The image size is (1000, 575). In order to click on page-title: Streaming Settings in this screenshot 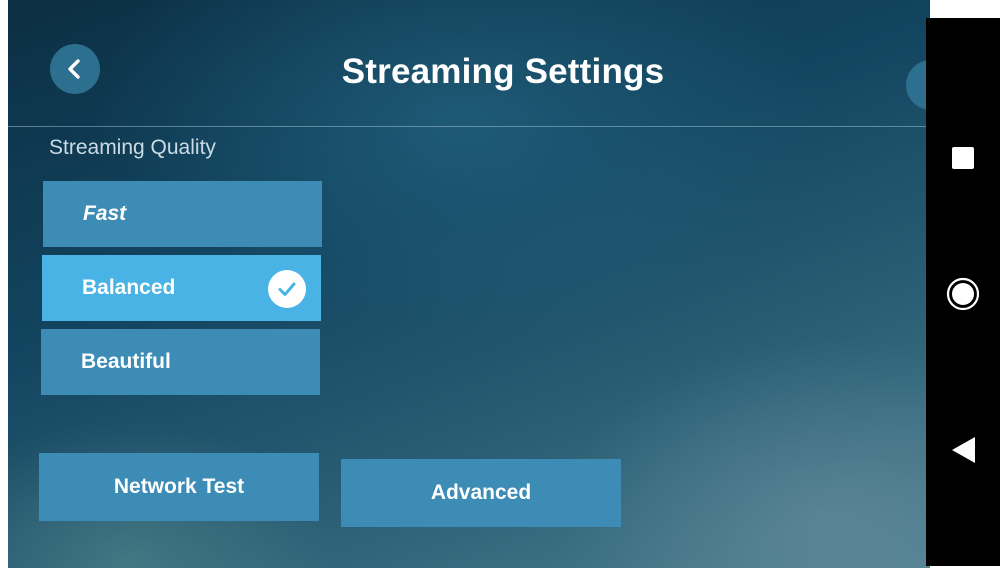, I will do `click(503, 71)`.